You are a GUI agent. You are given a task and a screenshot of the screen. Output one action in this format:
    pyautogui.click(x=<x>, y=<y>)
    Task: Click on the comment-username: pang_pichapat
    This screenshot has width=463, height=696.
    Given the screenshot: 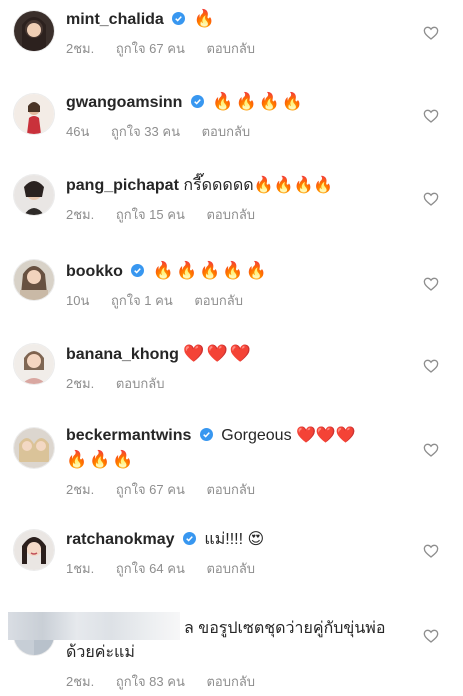 What is the action you would take?
    pyautogui.click(x=122, y=185)
    